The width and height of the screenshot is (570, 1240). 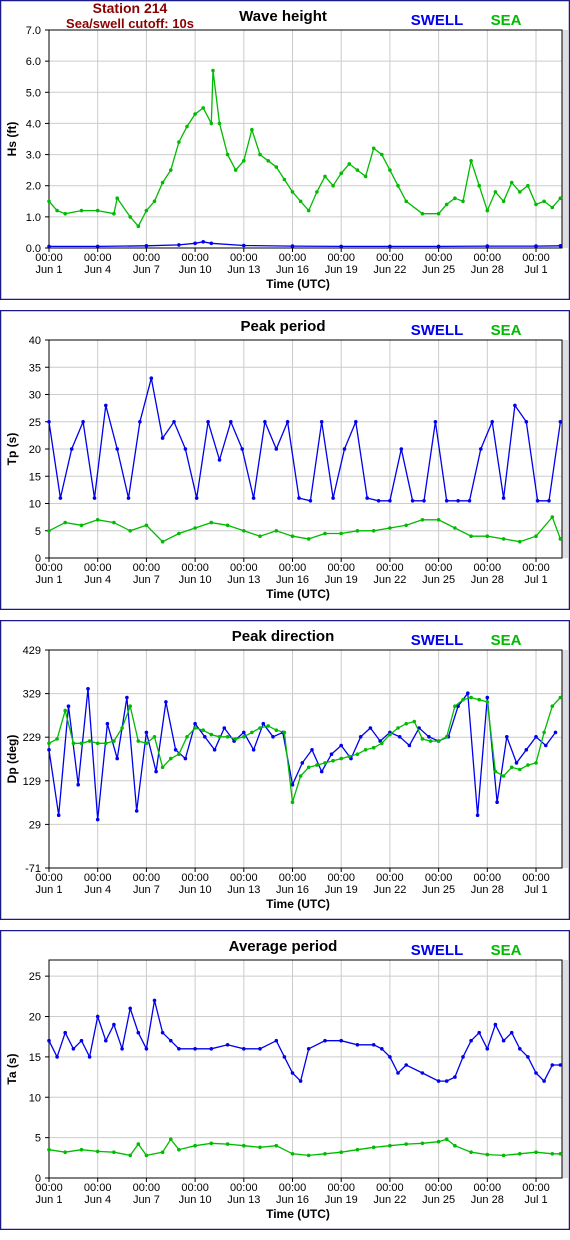 What do you see at coordinates (35, 368) in the screenshot?
I see `y-tick-label: 35` at bounding box center [35, 368].